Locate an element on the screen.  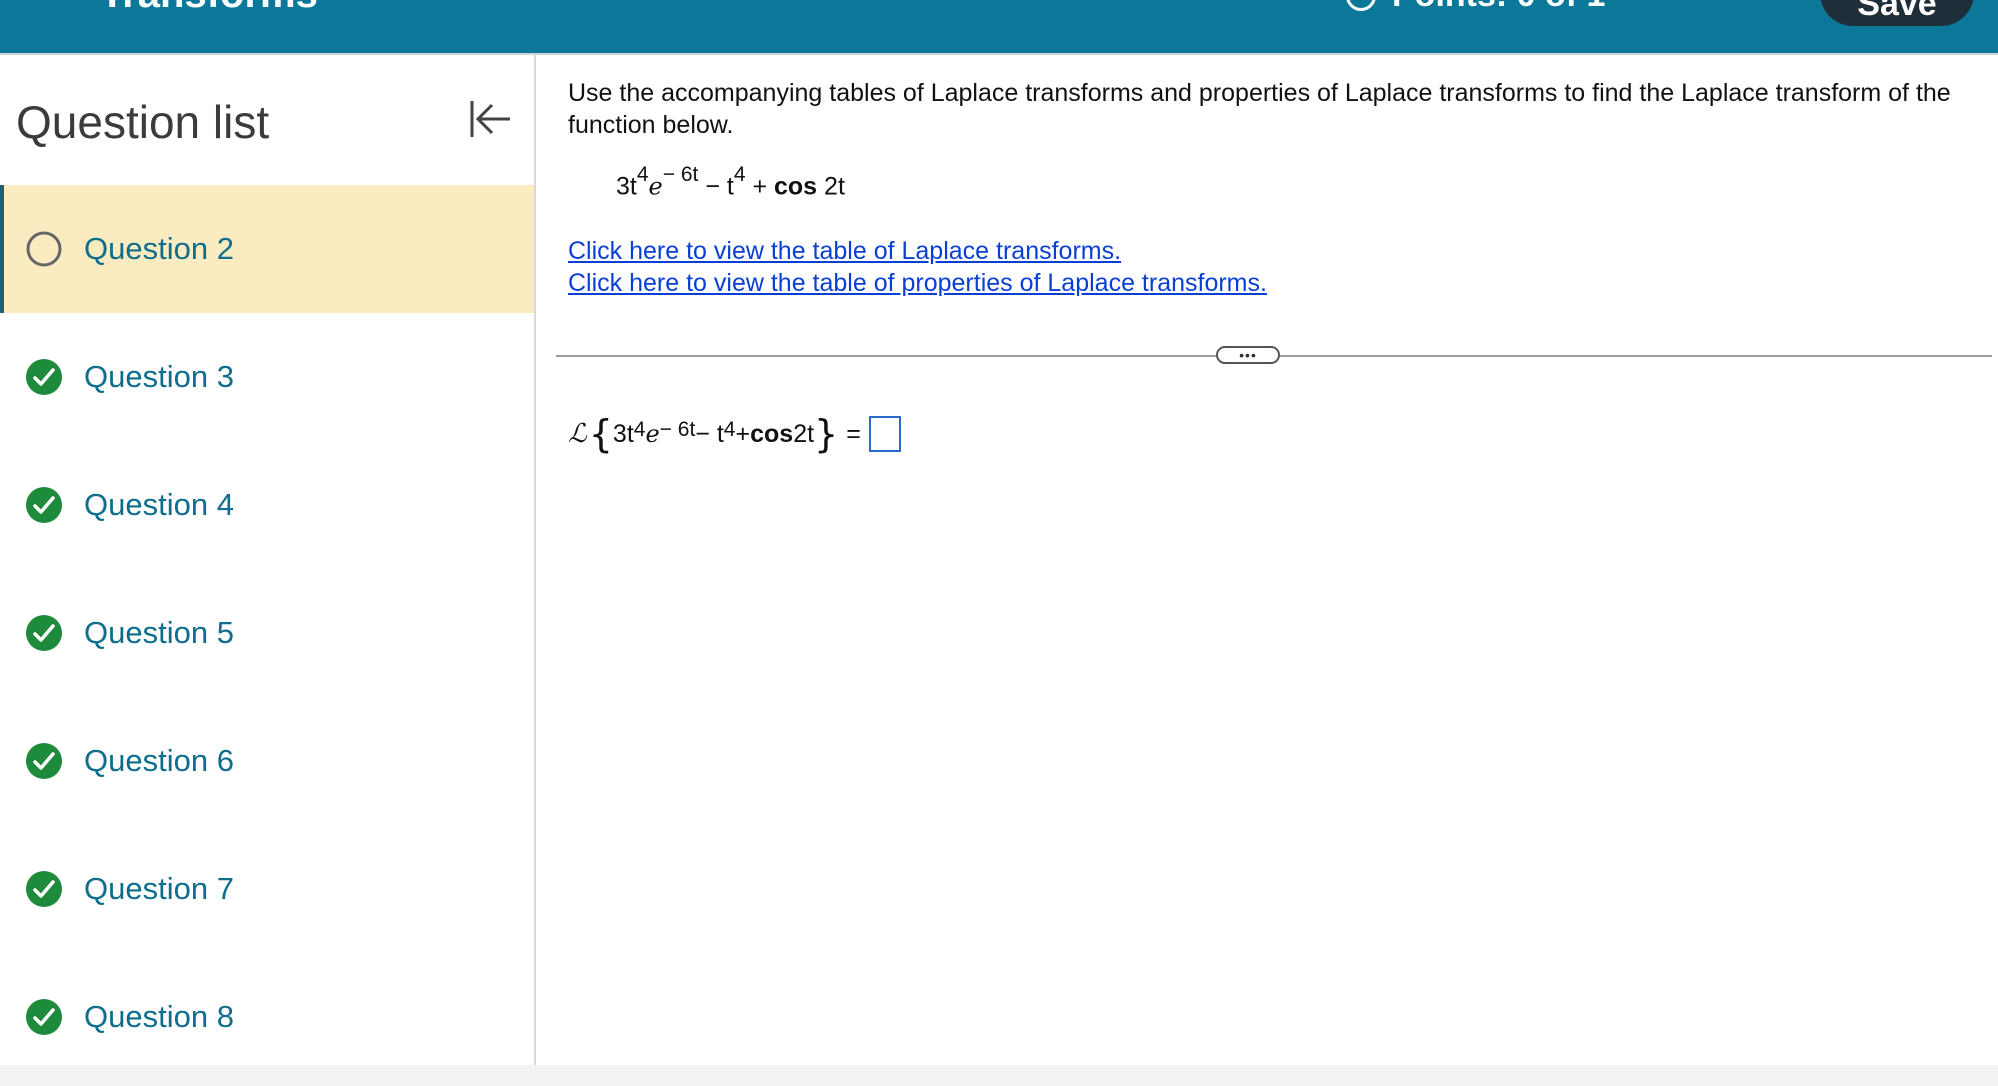
answer-term-exponent: − 6t is located at coordinates (677, 429).